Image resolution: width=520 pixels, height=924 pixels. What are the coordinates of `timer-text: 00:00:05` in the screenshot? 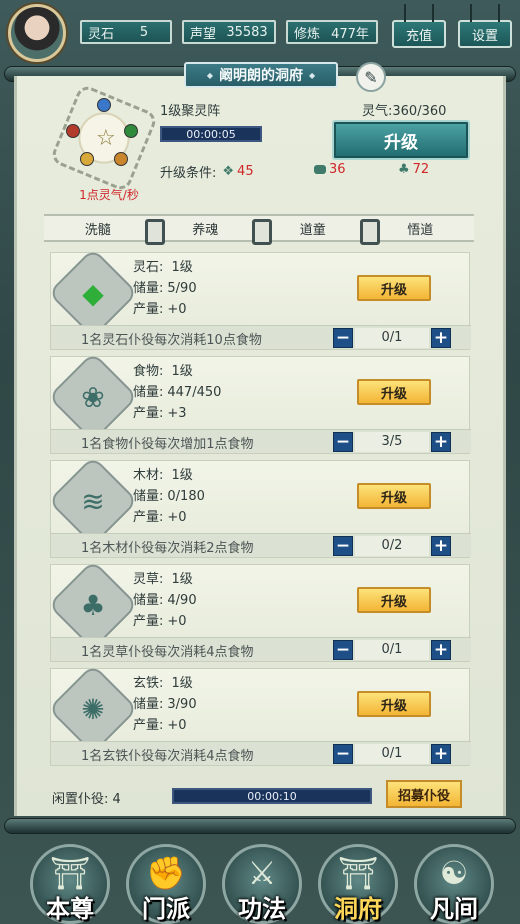 It's located at (211, 134).